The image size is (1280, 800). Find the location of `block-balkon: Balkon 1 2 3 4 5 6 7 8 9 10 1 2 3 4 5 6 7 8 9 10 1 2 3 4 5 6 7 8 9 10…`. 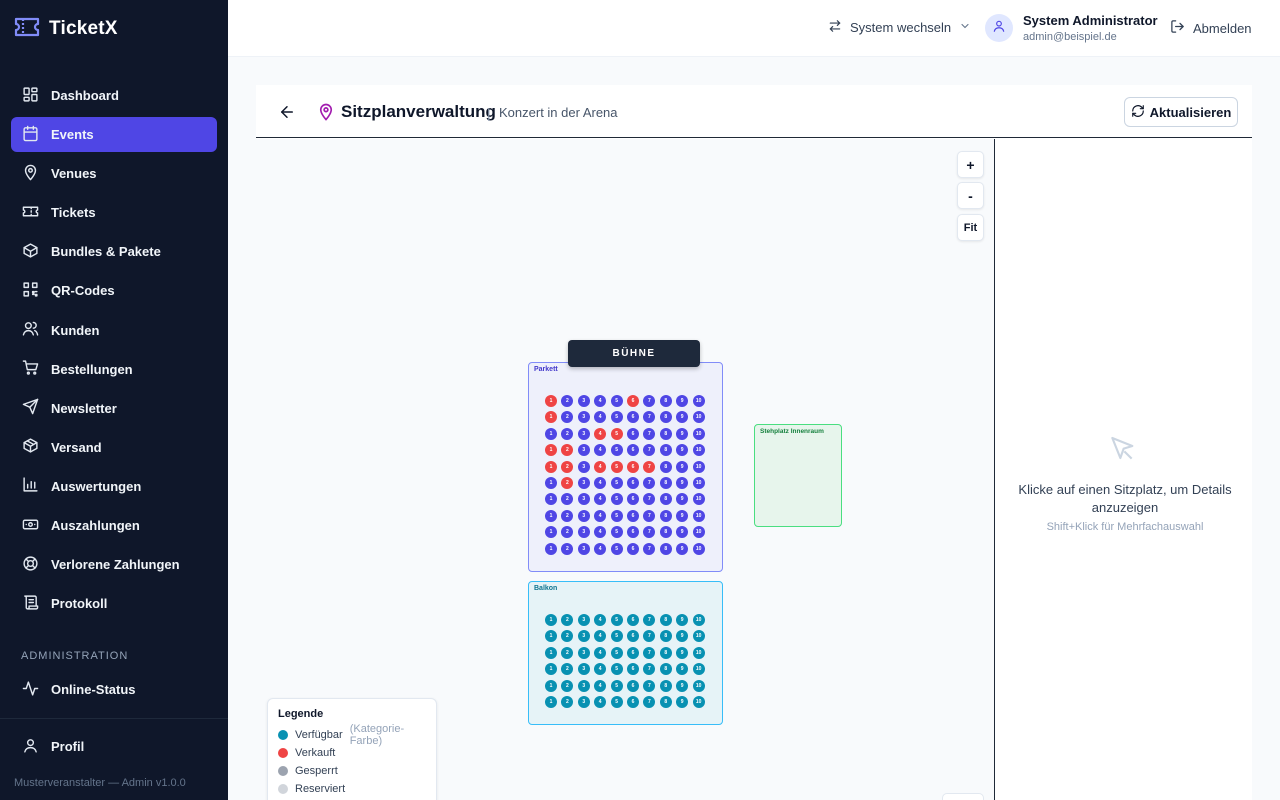

block-balkon: Balkon 1 2 3 4 5 6 7 8 9 10 1 2 3 4 5 6 7 8 9 10 1 2 3 4 5 6 7 8 9 10… is located at coordinates (625, 653).